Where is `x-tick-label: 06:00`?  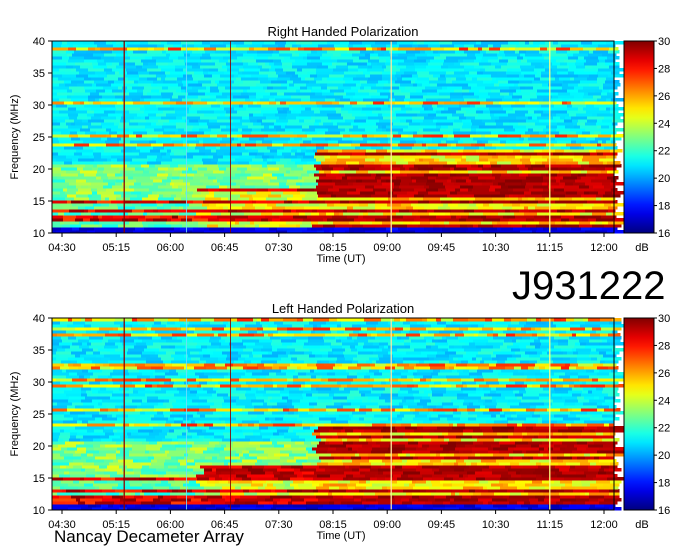
x-tick-label: 06:00 is located at coordinates (171, 248).